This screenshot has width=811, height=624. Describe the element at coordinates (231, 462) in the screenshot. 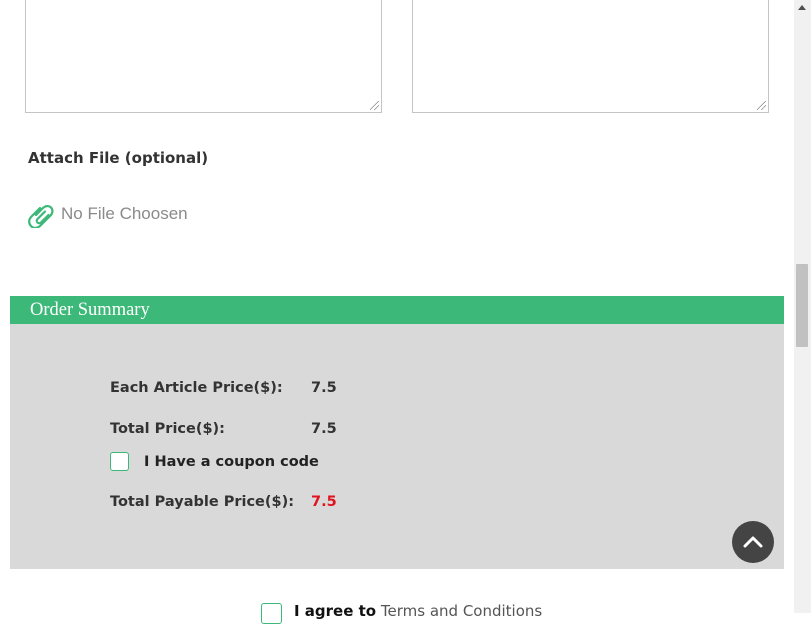

I see `coupon-label: I Have a coupon code` at that location.